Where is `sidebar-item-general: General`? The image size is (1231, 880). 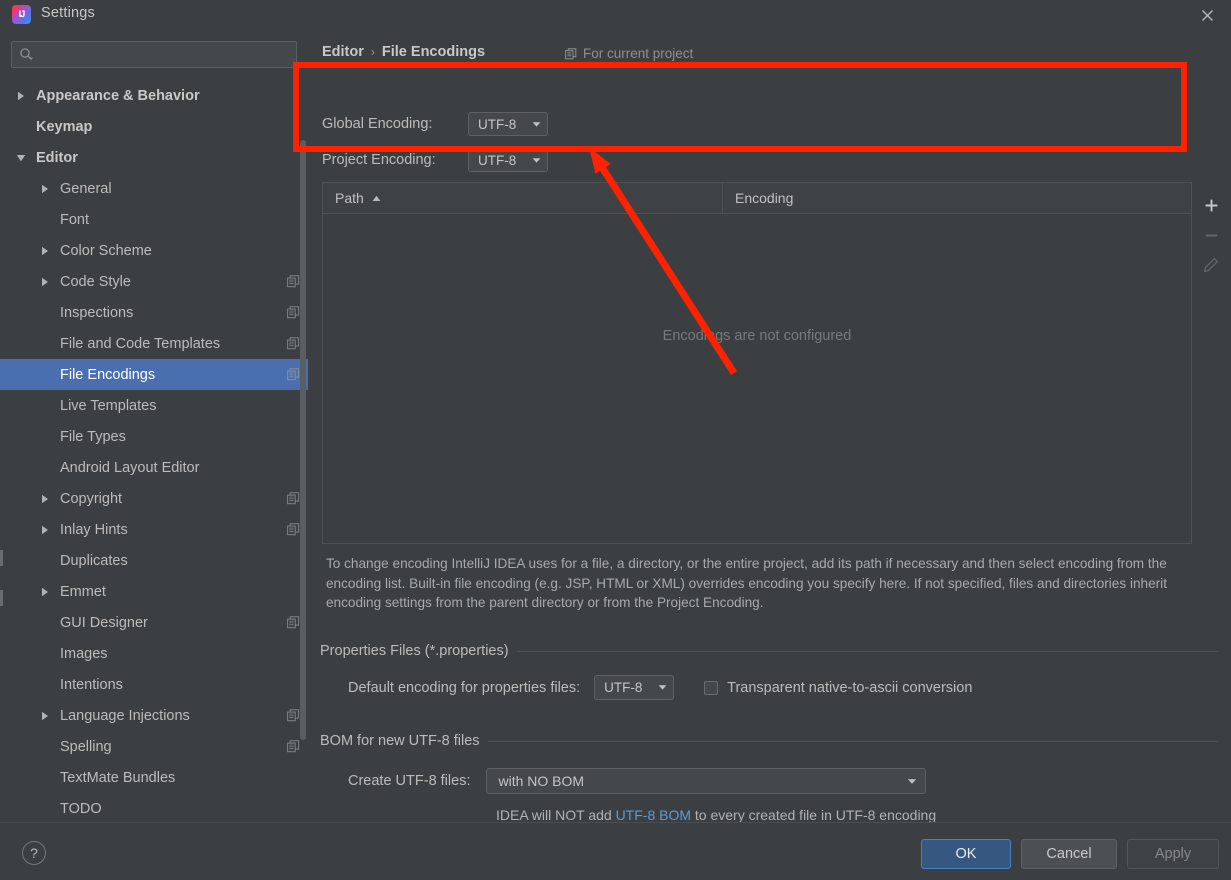
sidebar-item-general: General is located at coordinates (154, 188).